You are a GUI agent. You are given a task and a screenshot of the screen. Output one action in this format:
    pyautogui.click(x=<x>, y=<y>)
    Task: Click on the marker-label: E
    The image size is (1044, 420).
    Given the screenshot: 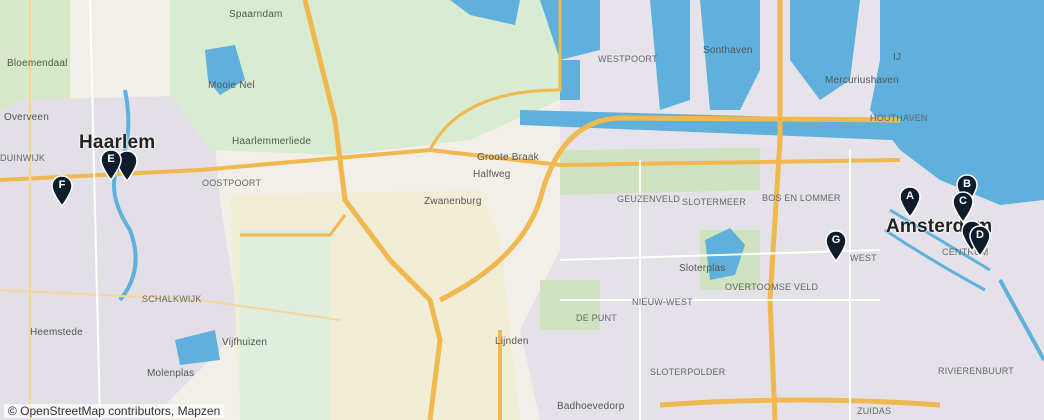 What is the action you would take?
    pyautogui.click(x=111, y=159)
    